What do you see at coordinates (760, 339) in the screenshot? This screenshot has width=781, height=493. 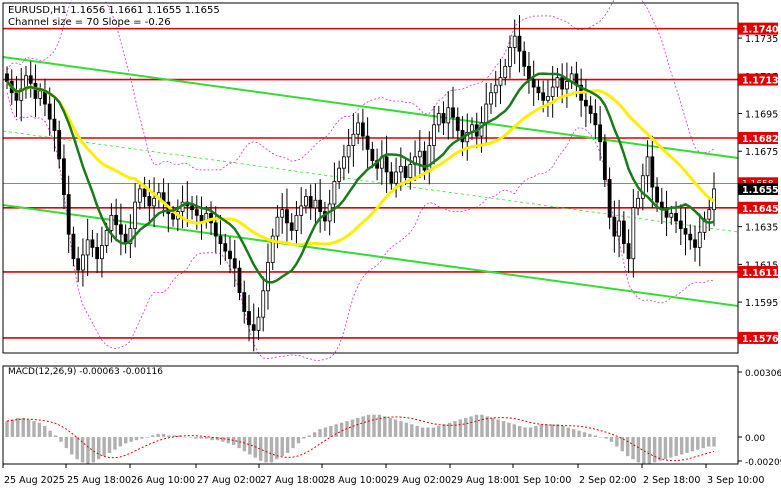 I see `level-tag-label-5: 1.1576` at bounding box center [760, 339].